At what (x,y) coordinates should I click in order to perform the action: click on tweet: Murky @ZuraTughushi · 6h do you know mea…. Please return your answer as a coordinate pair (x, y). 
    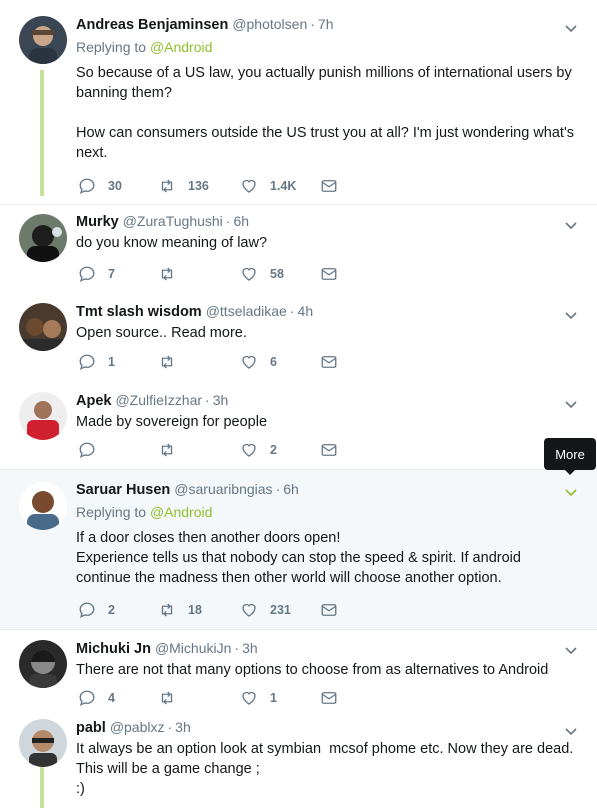
    Looking at the image, I should click on (298, 250).